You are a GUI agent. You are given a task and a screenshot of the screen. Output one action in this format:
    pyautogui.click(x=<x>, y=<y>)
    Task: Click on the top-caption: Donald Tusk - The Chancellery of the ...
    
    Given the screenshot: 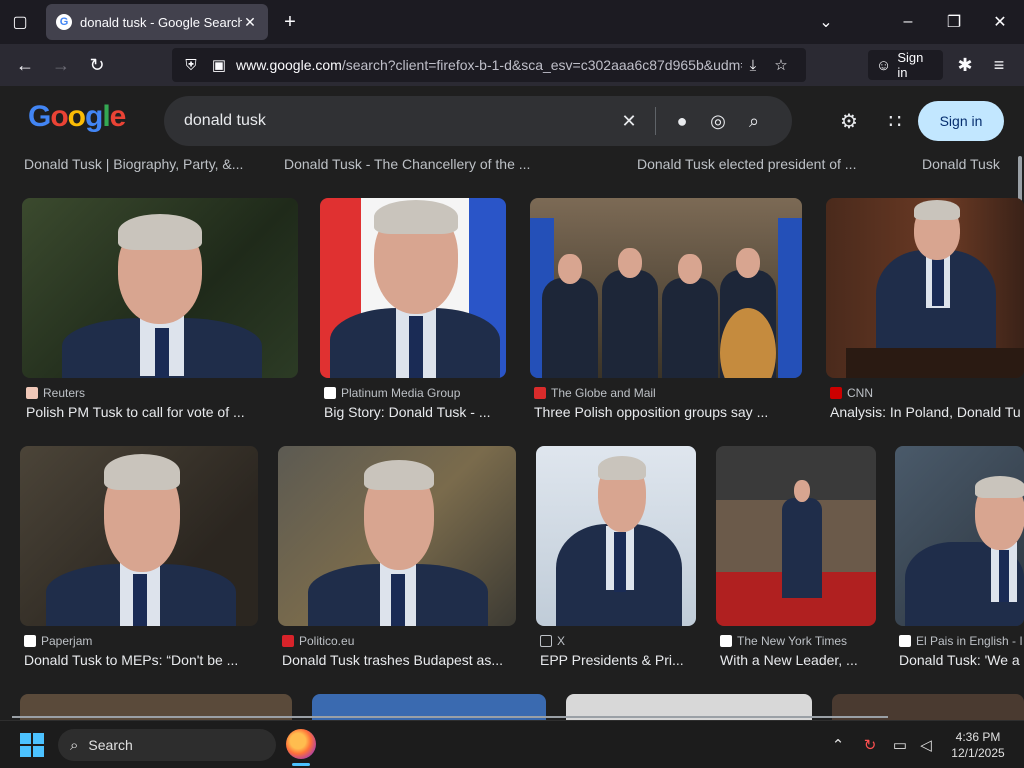 What is the action you would take?
    pyautogui.click(x=414, y=164)
    